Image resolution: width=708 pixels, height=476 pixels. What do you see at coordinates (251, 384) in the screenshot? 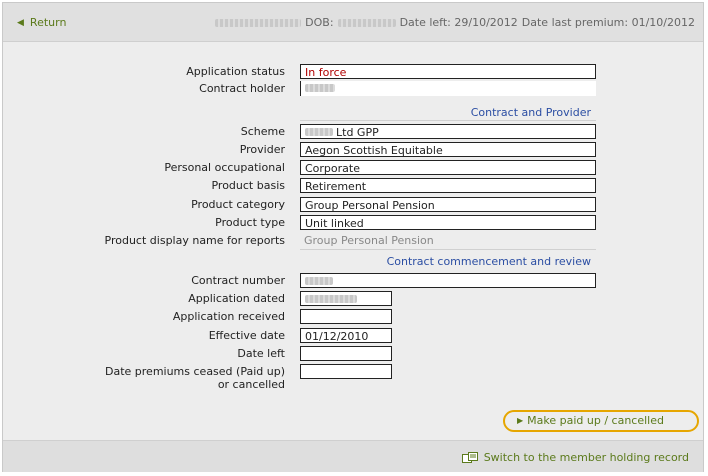
I see `date-premiums-ceased-label-line2: or cancelled` at bounding box center [251, 384].